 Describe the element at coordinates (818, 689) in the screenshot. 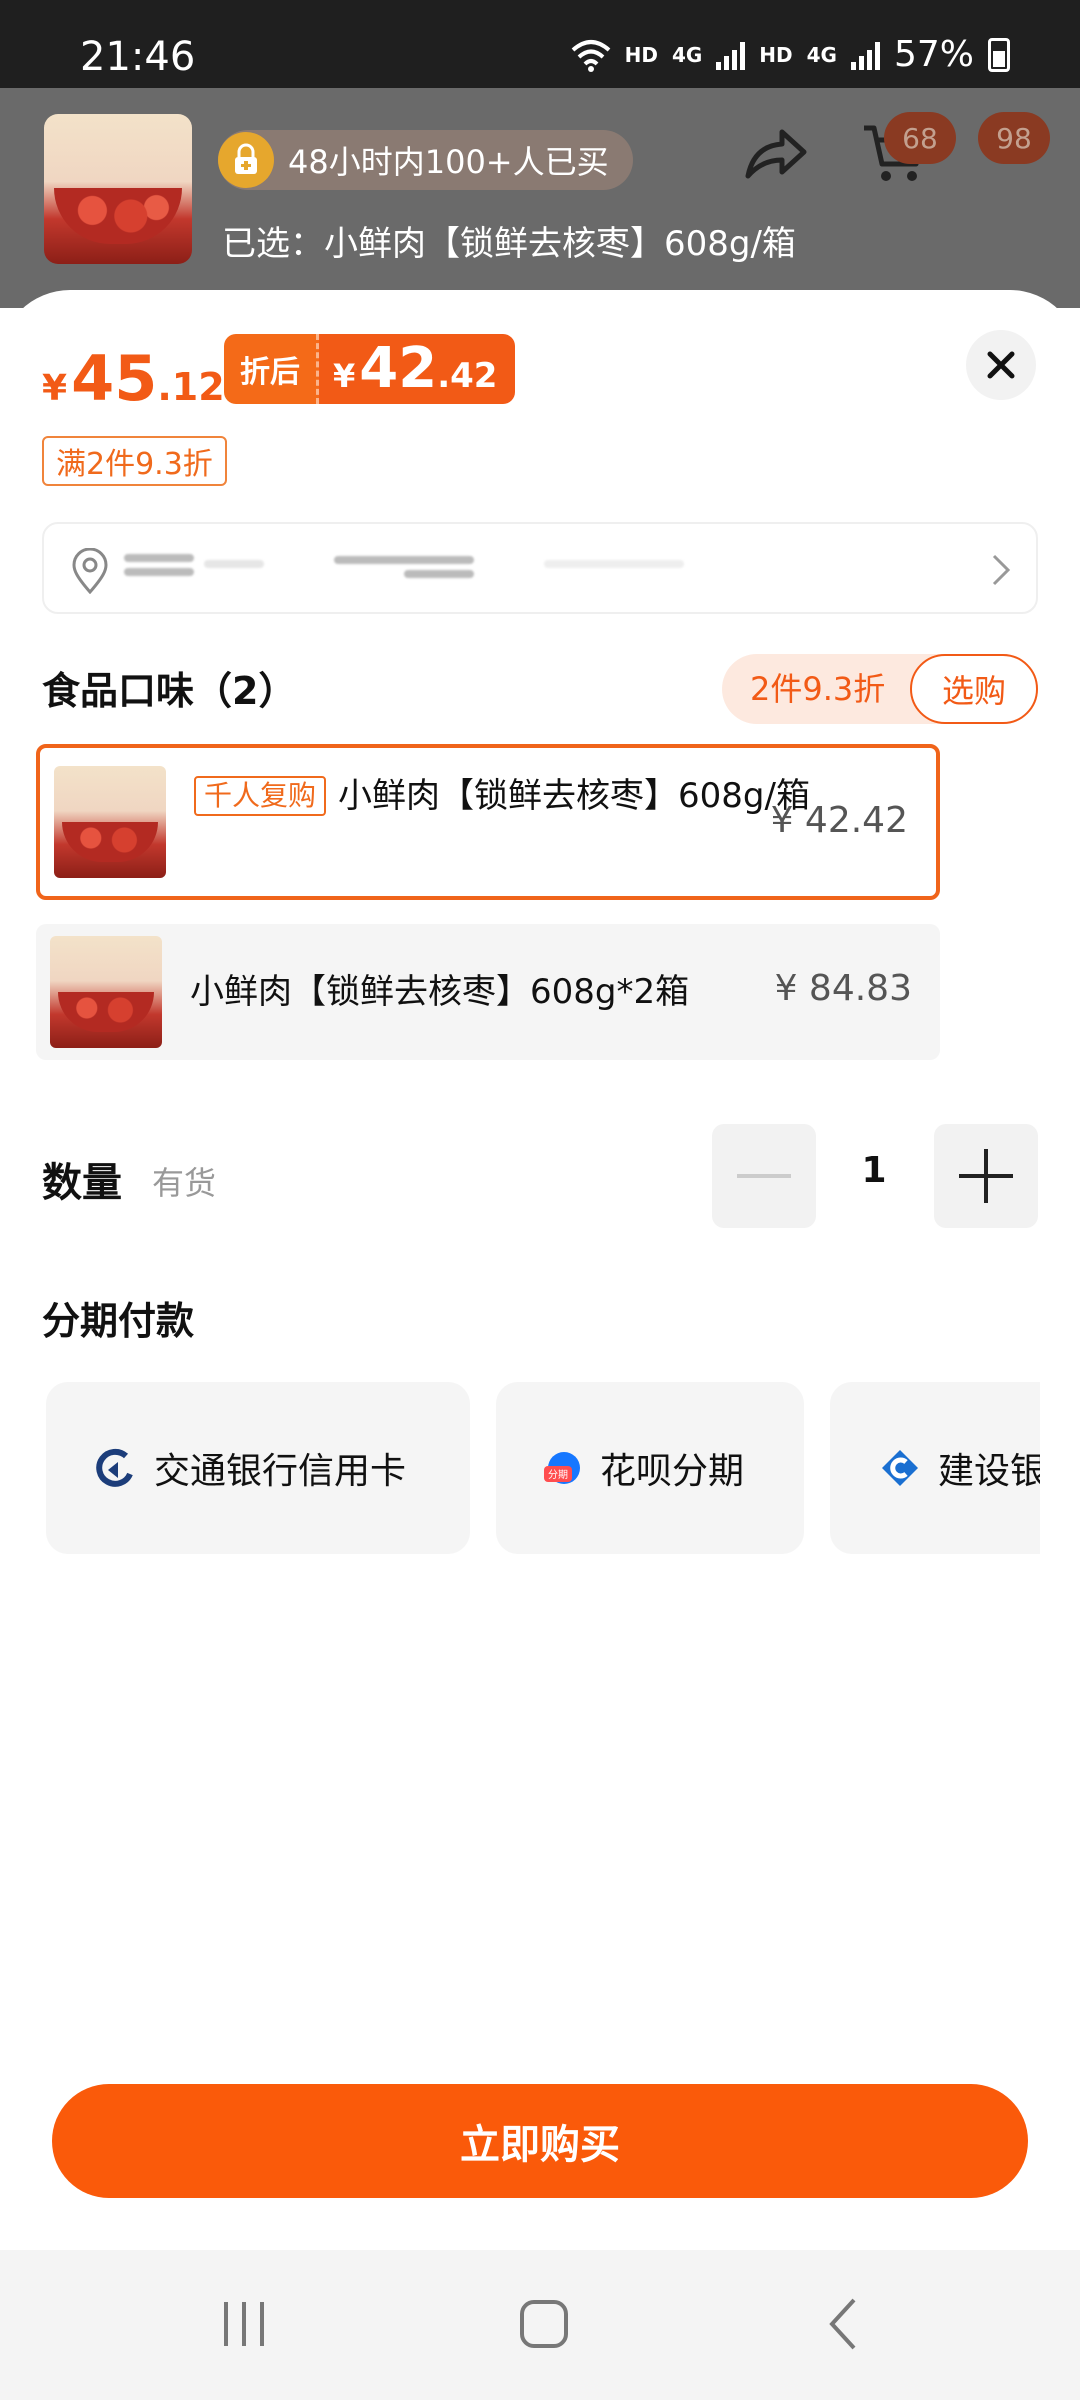

I see `bundle-discount-text: 2件9.3折` at that location.